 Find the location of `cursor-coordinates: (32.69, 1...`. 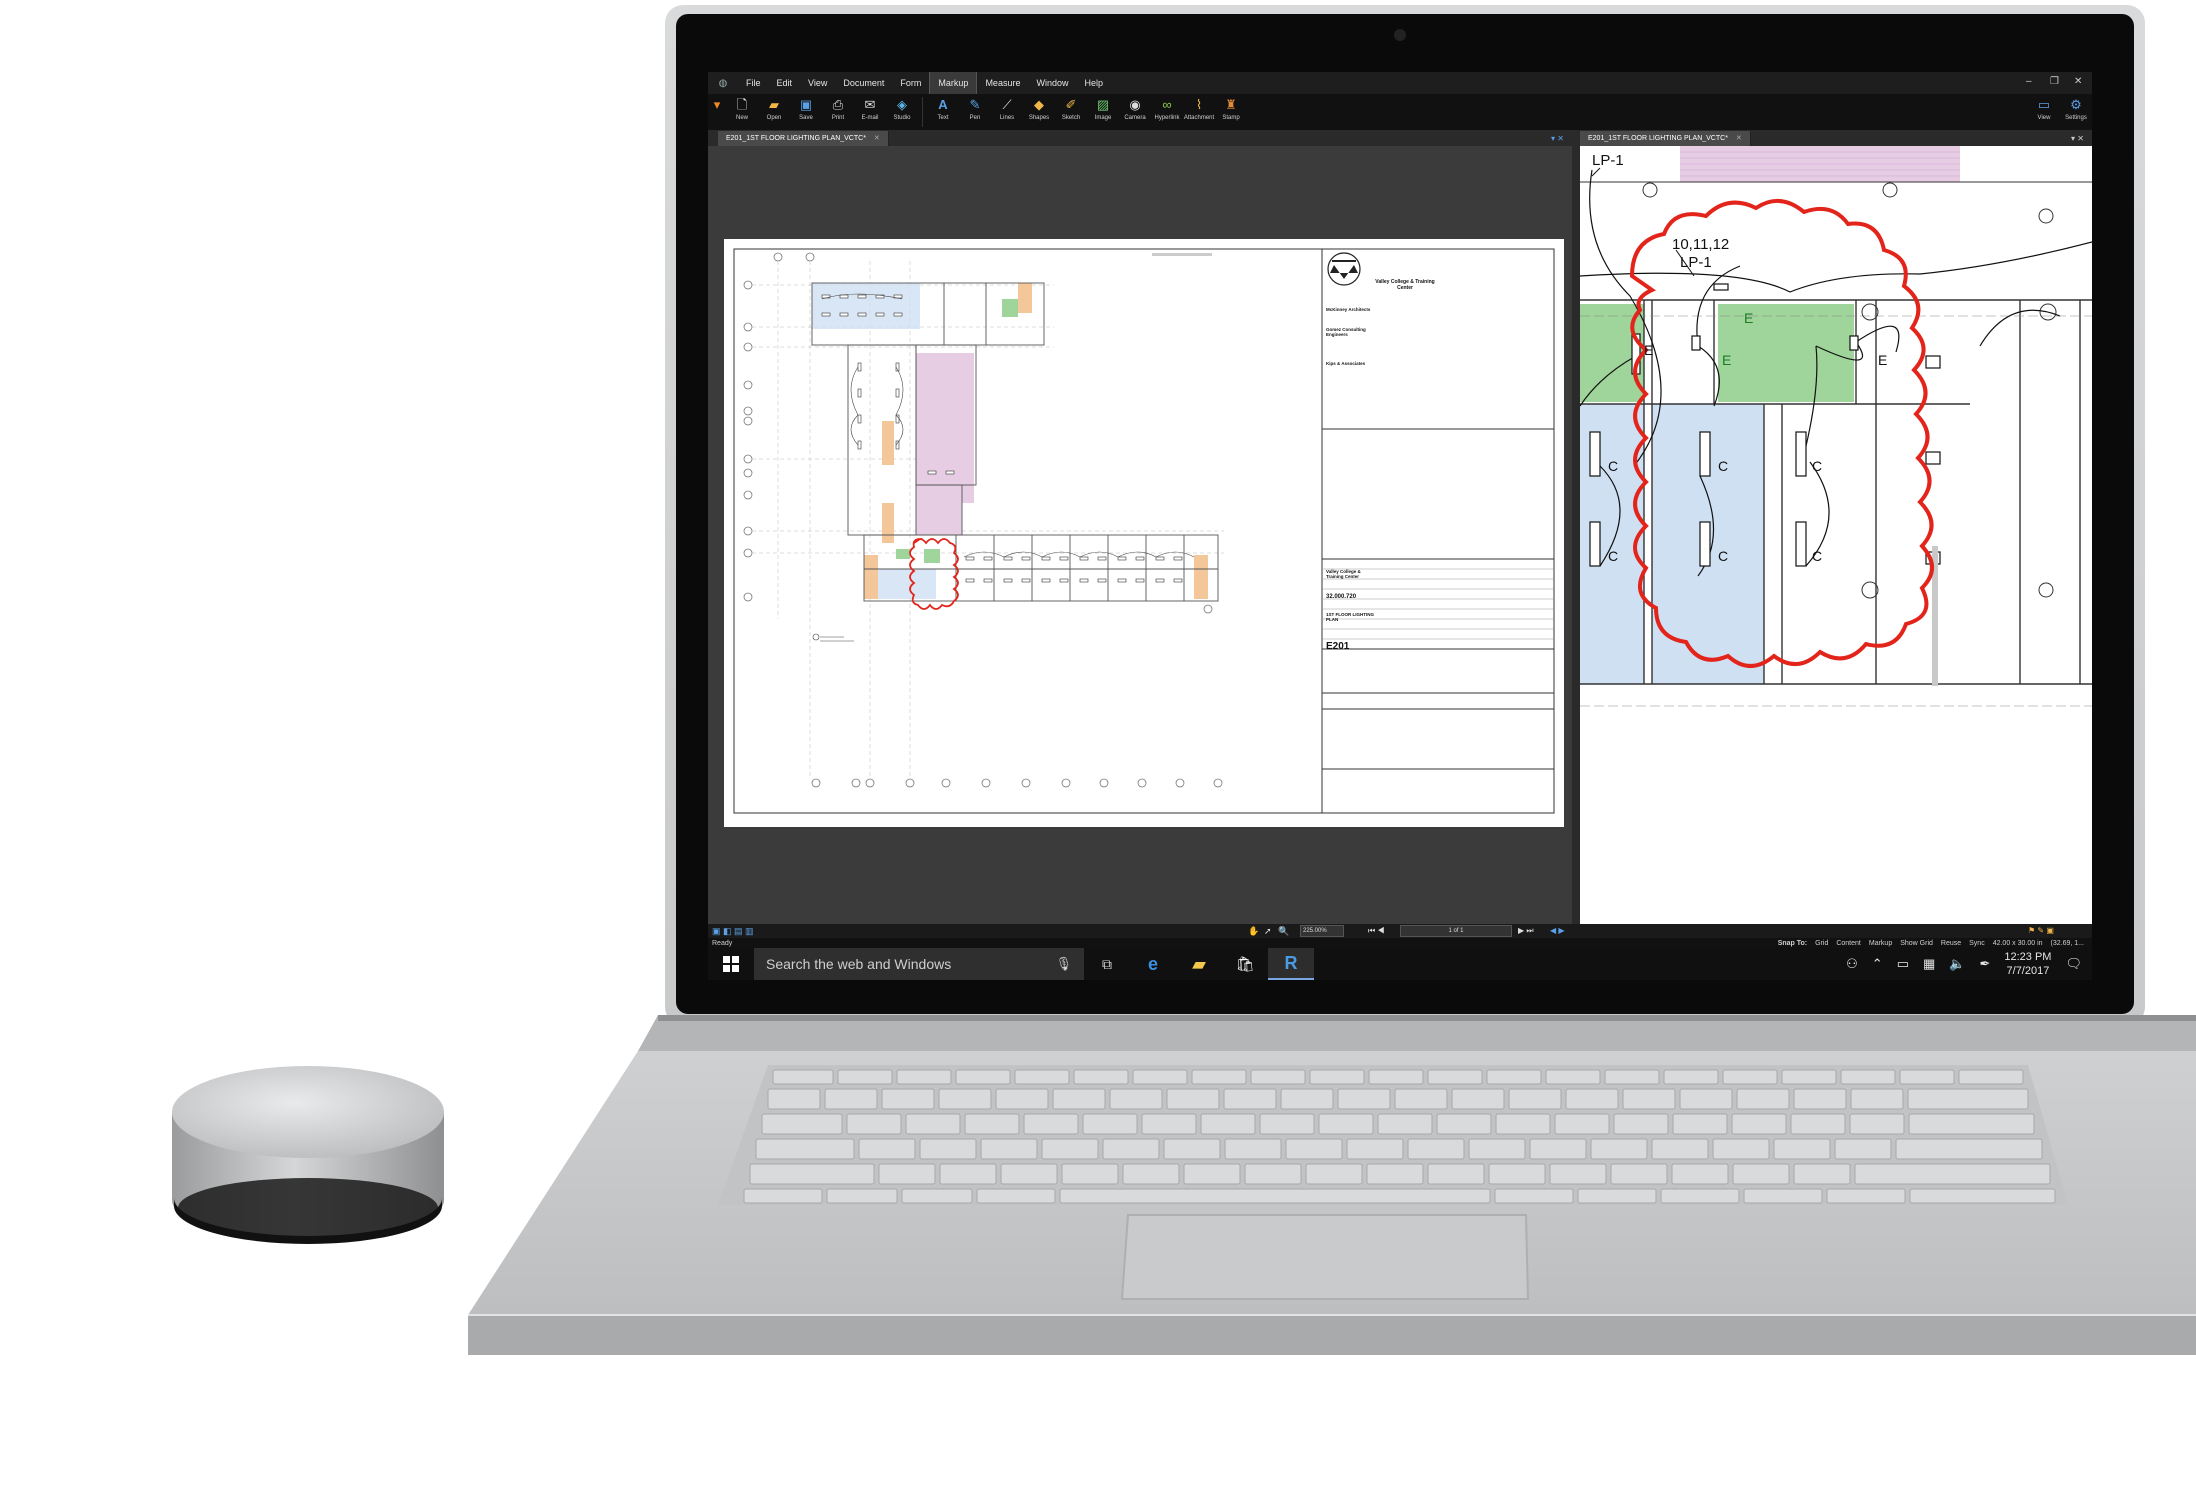

cursor-coordinates: (32.69, 1... is located at coordinates (2067, 943).